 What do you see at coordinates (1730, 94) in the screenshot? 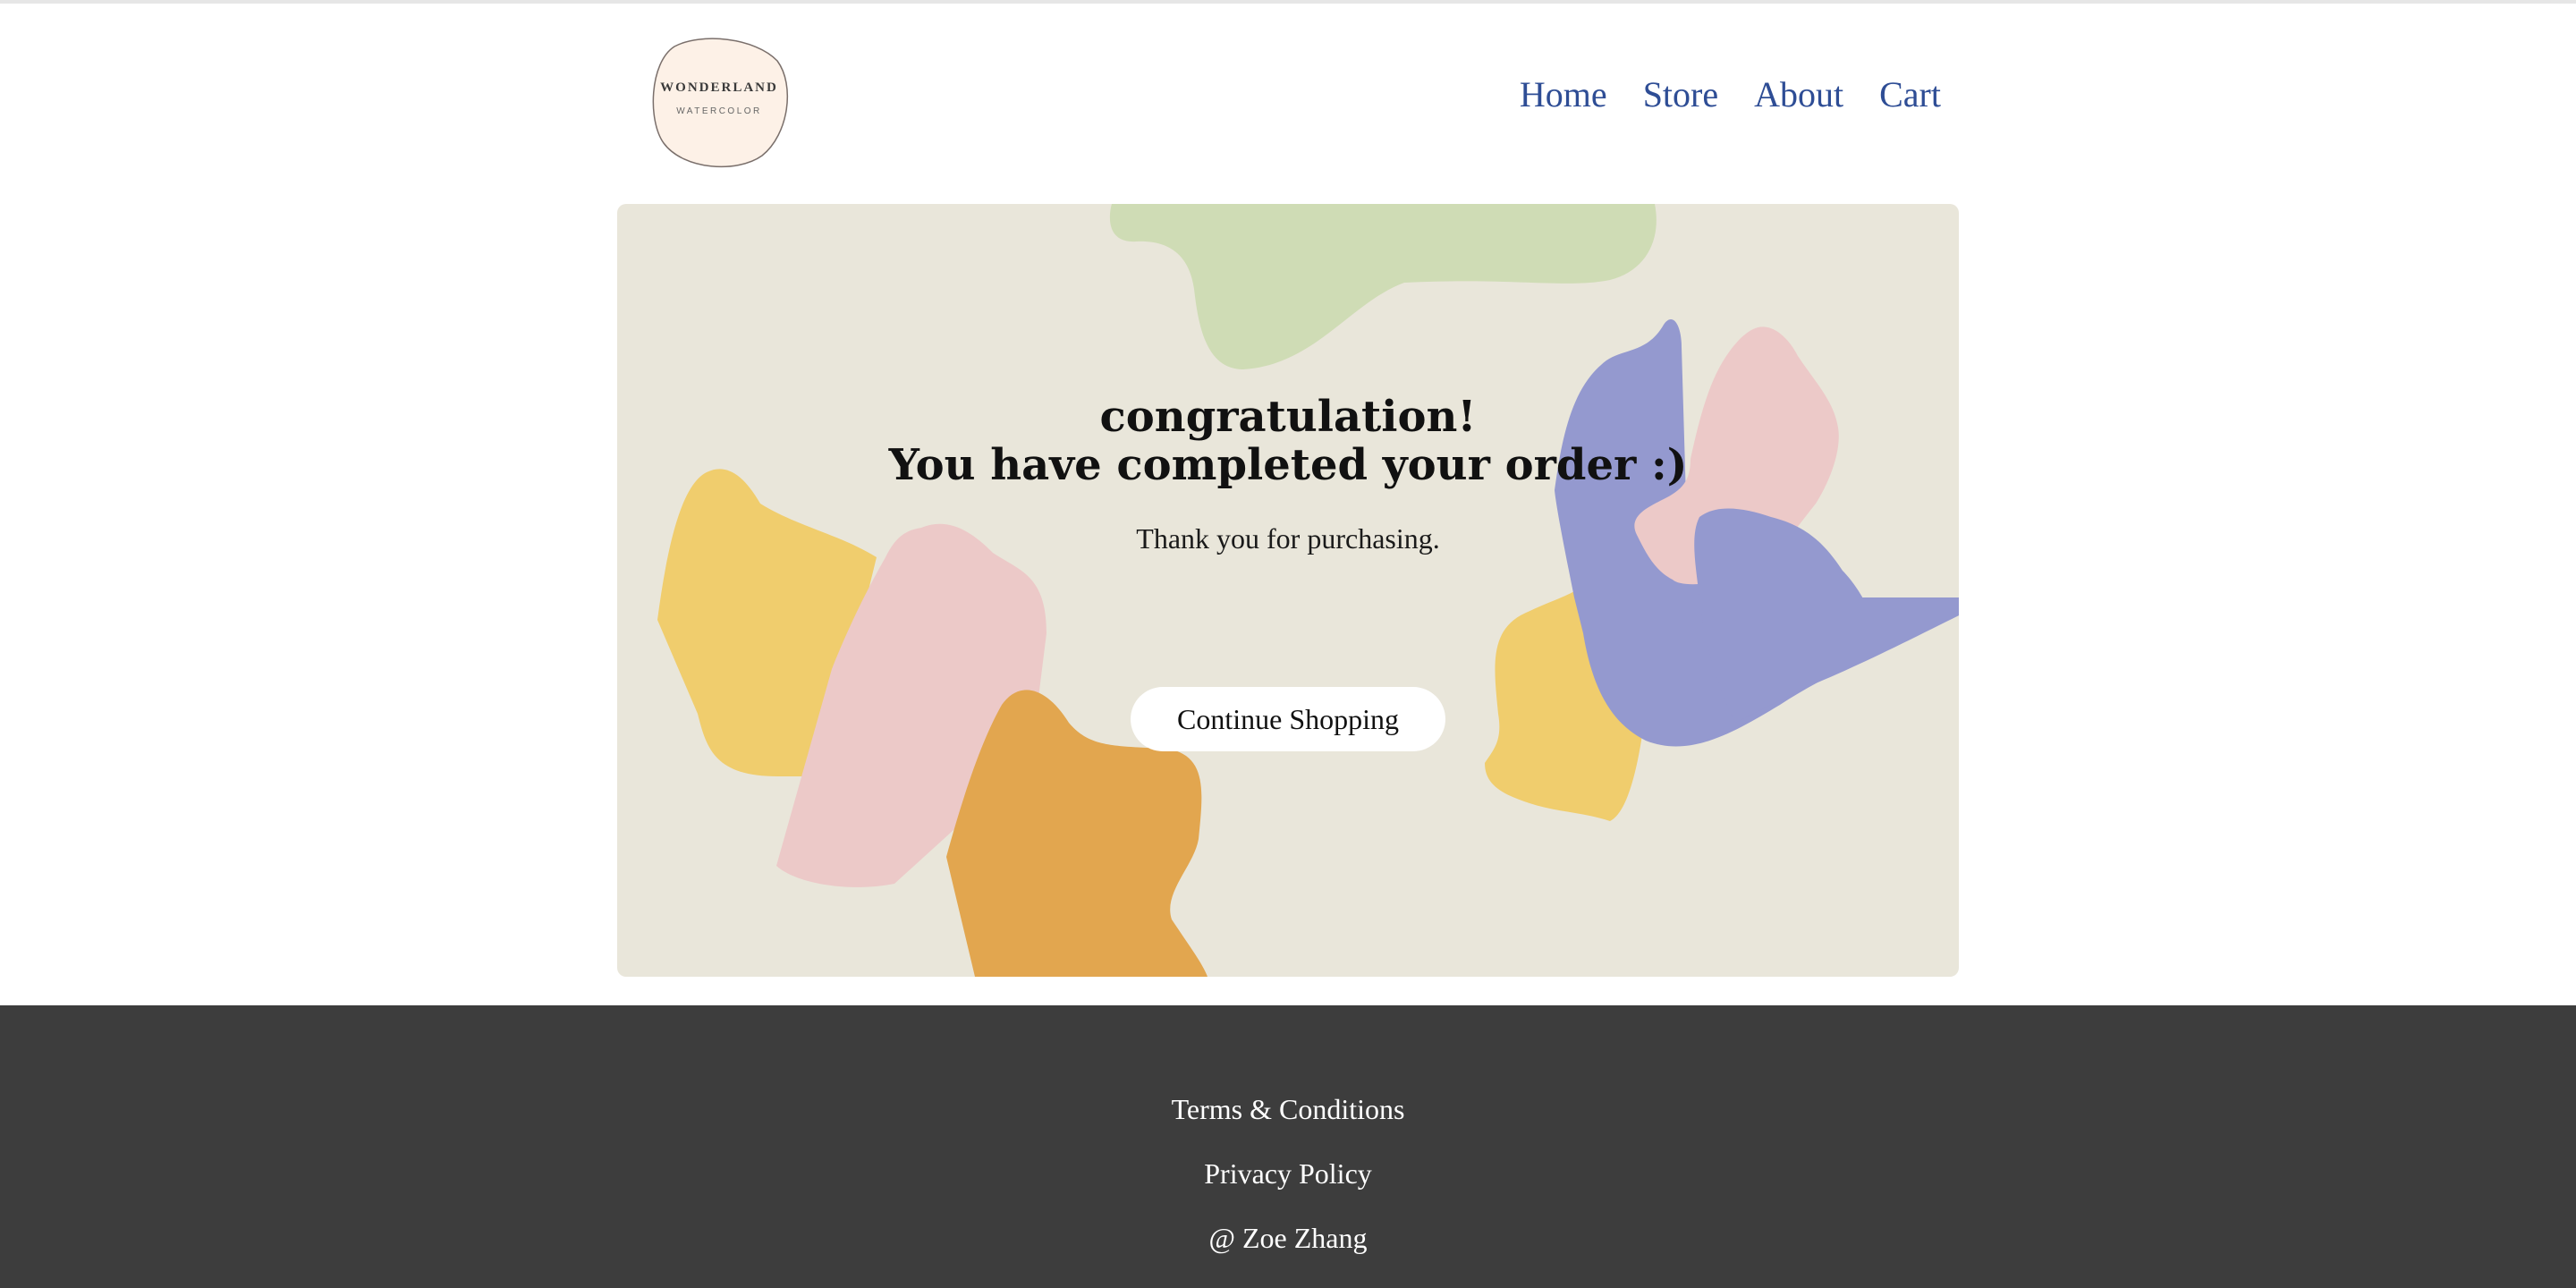
I see `main-nav: Home Store About Cart` at bounding box center [1730, 94].